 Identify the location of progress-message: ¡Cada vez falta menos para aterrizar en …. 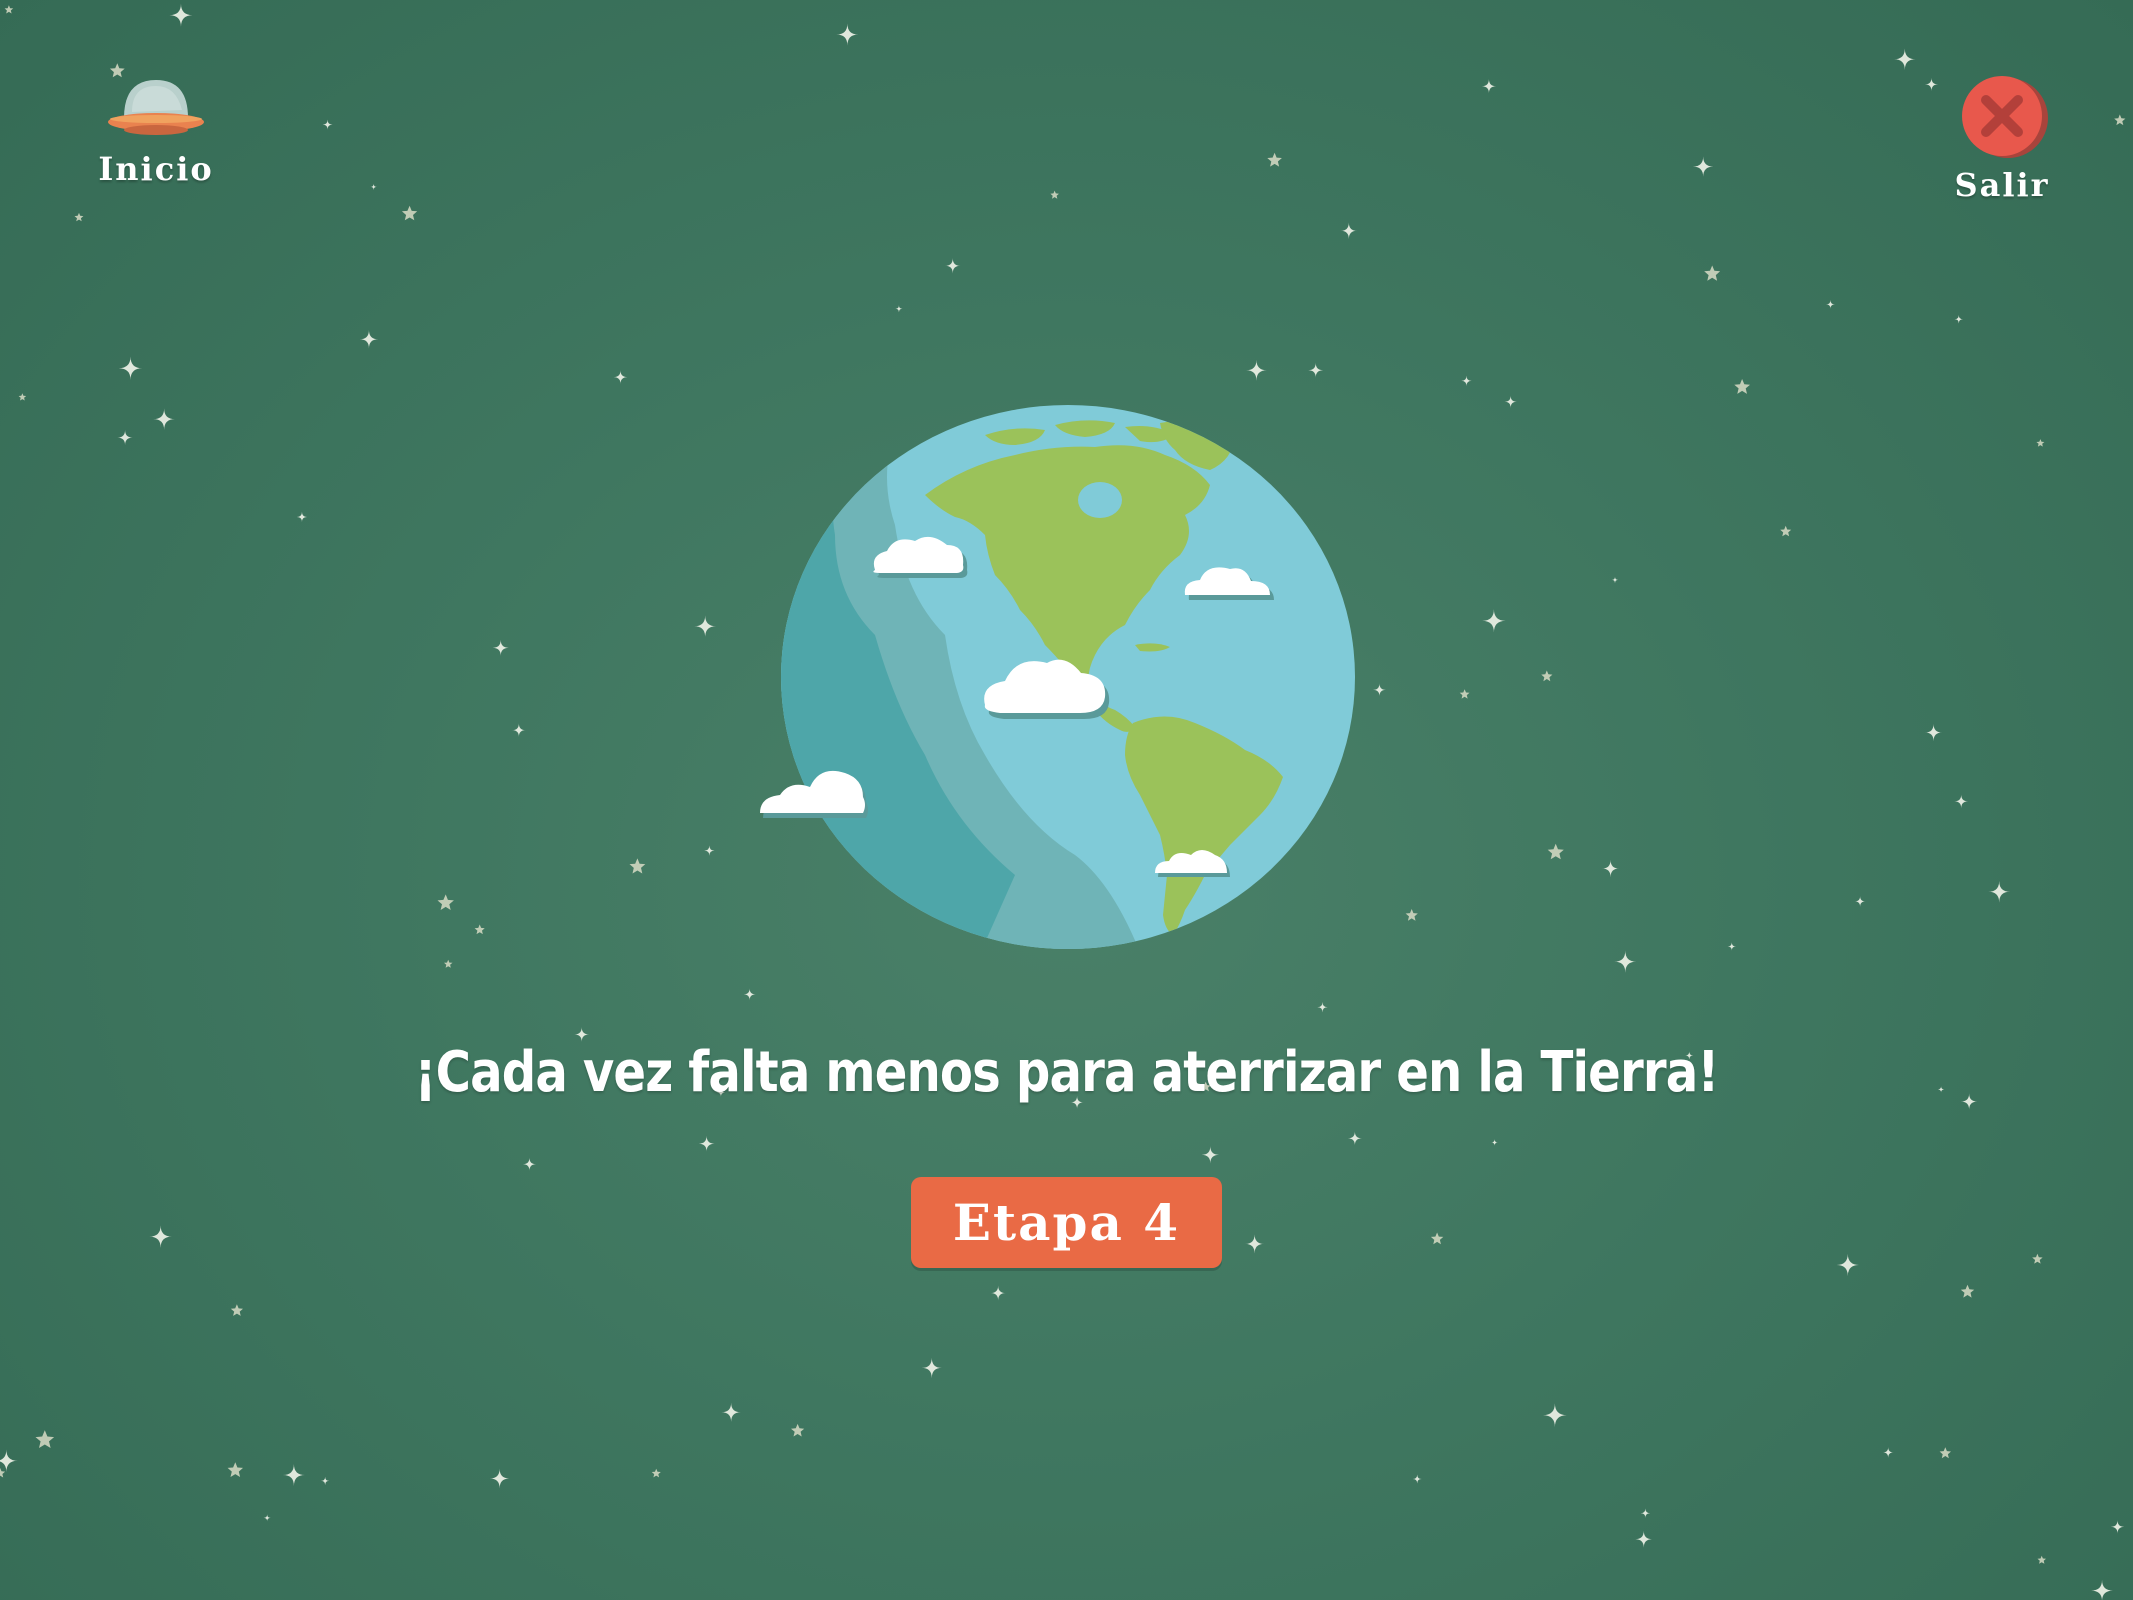
(1066, 1072).